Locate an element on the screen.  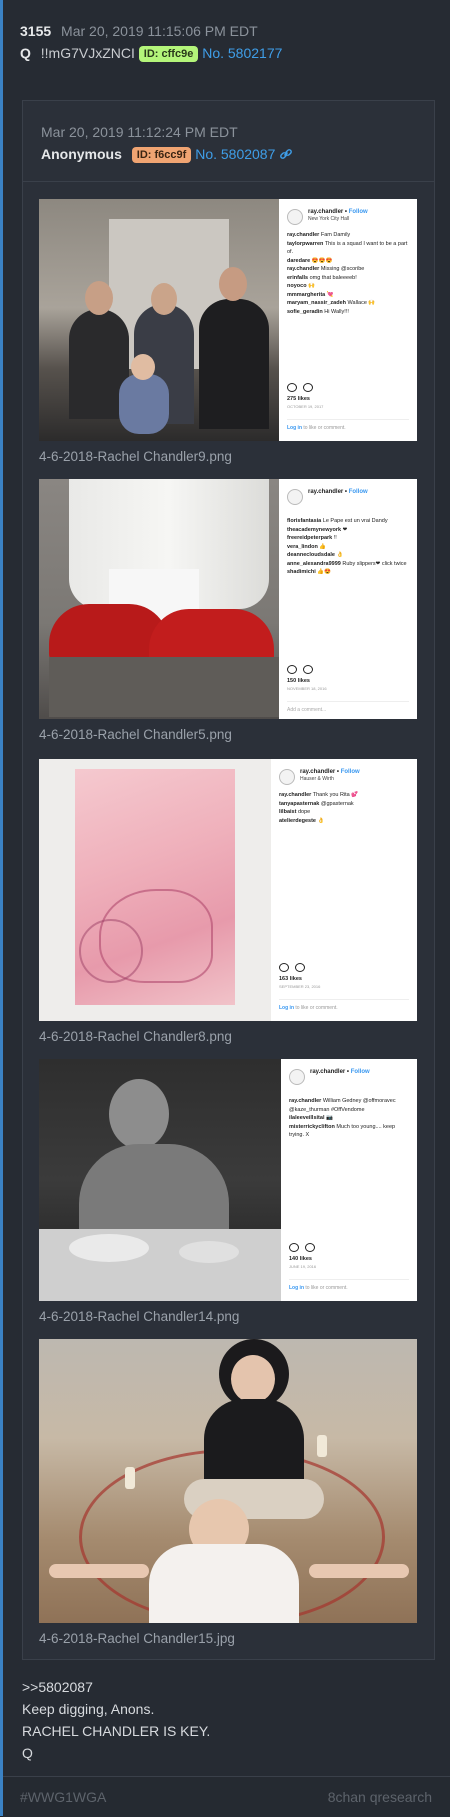
post-number: 3155 is located at coordinates (36, 31).